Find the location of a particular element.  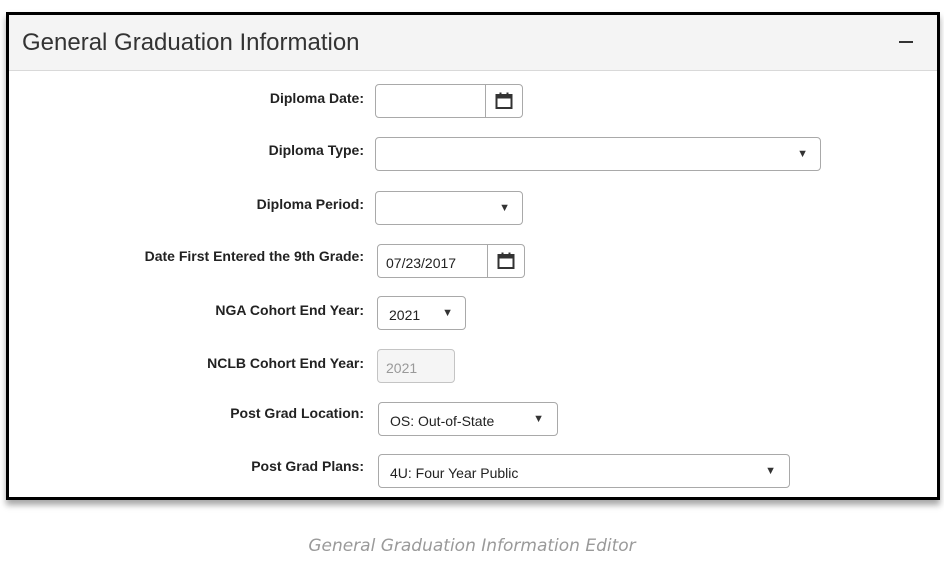

image-caption: General Graduation Information Editor is located at coordinates (472, 546).